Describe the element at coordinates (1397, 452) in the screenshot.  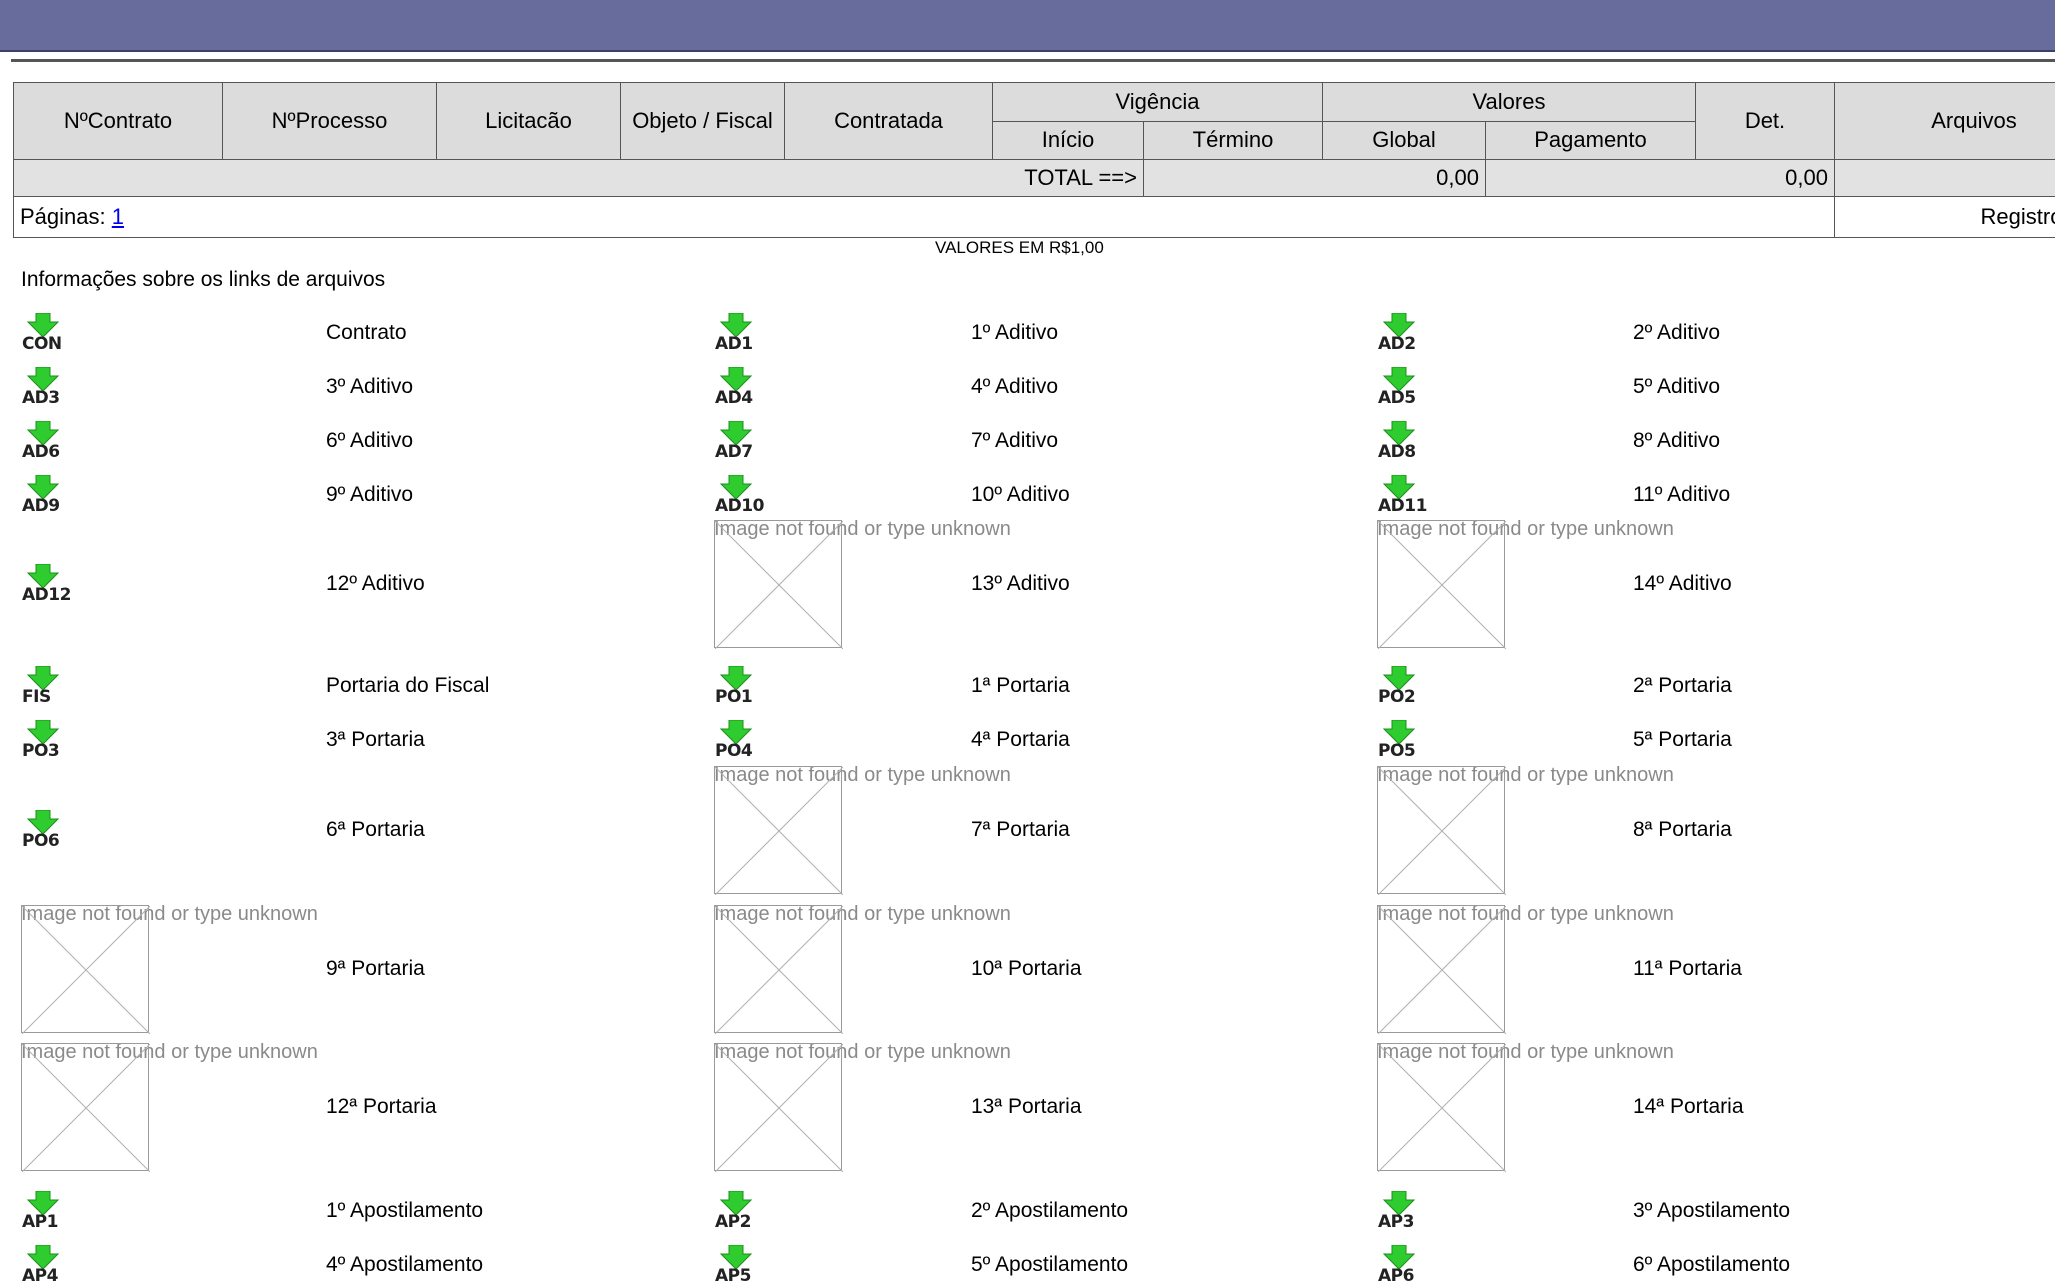
I see `icon-code: AD8` at that location.